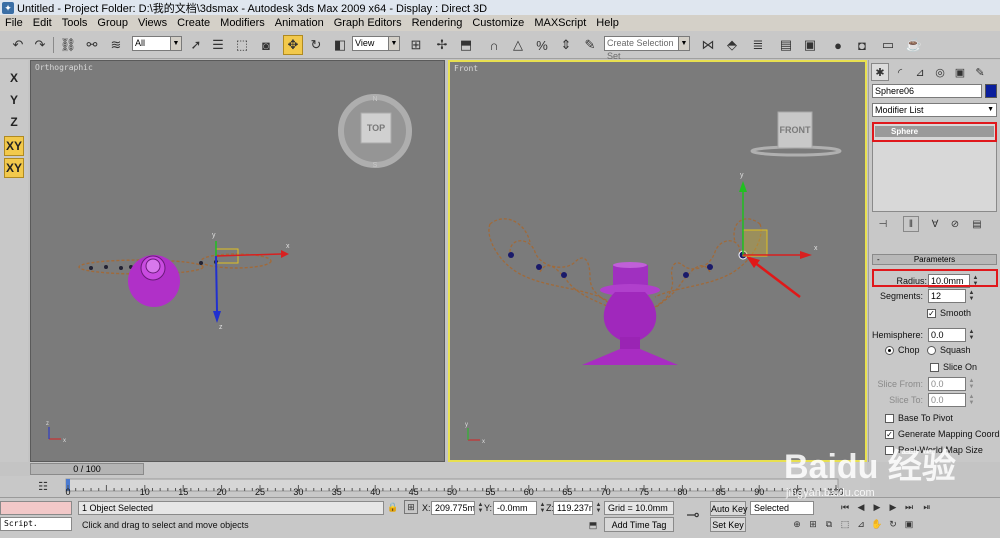  Describe the element at coordinates (266, 45) in the screenshot. I see `window-crossing-icon: ◙` at that location.